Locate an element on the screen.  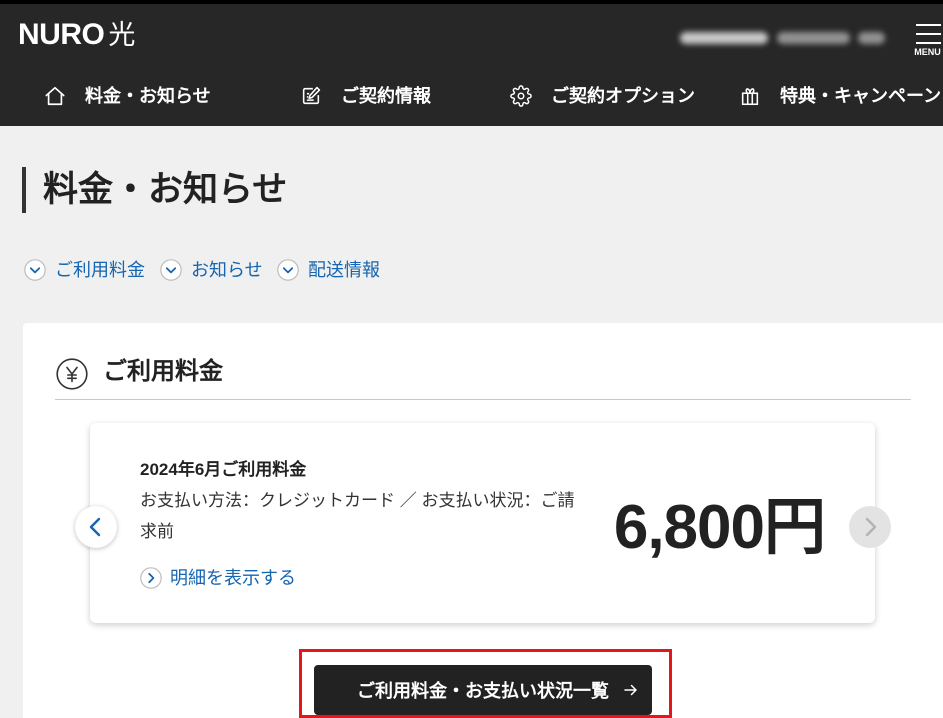
logo-latin-text: NURO is located at coordinates (61, 34).